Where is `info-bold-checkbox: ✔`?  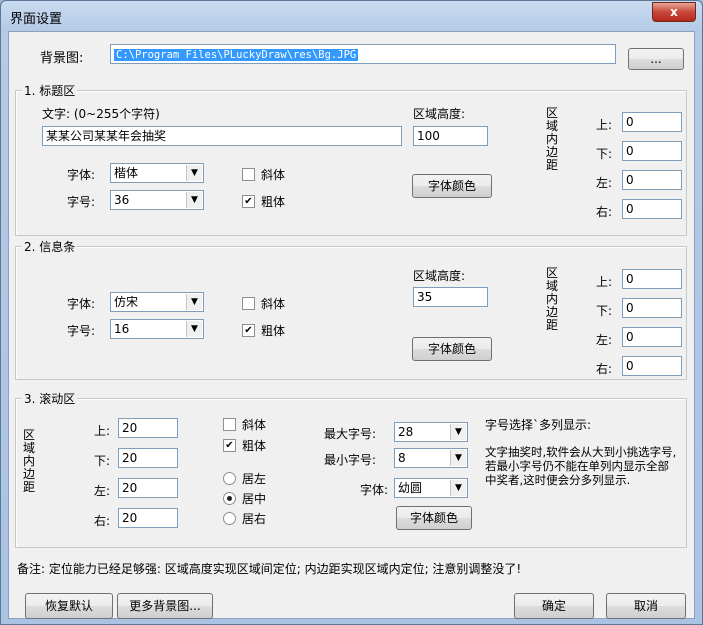 info-bold-checkbox: ✔ is located at coordinates (248, 330).